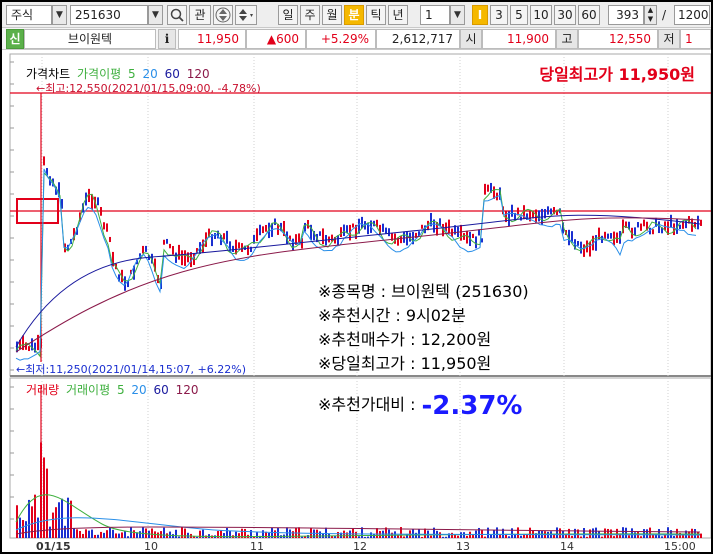 This screenshot has height=554, width=713. I want to click on annotation-rec-time: ※추천시간 : 9시02분, so click(392, 315).